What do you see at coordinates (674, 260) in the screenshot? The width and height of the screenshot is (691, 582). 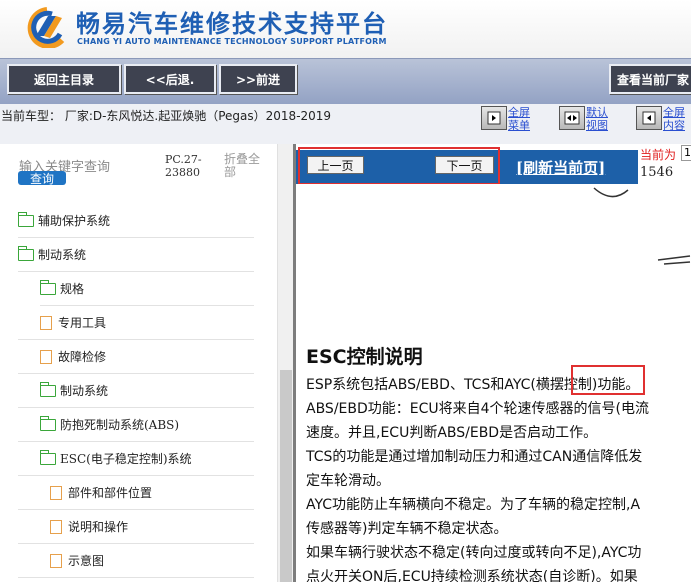 I see `diagram-fragment-right` at bounding box center [674, 260].